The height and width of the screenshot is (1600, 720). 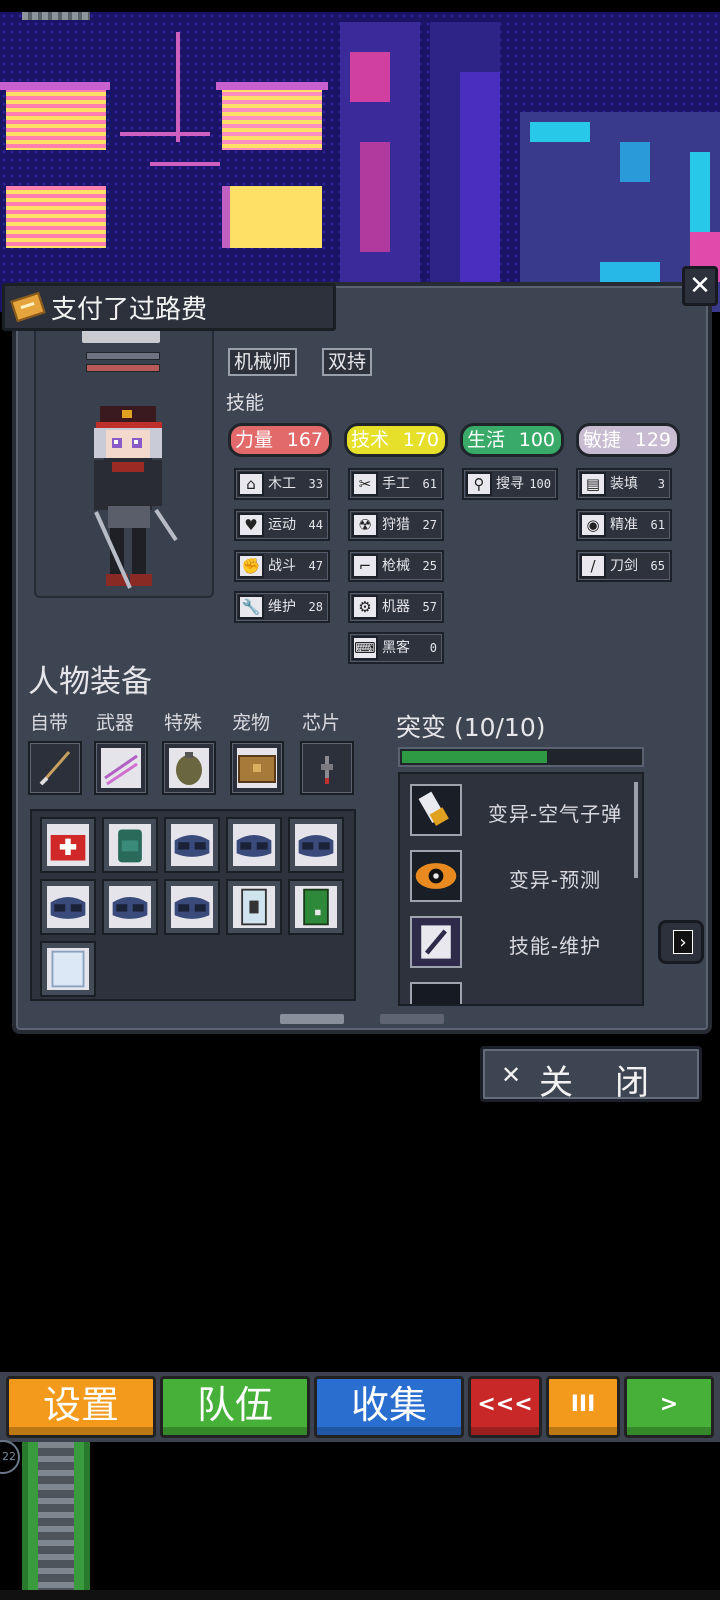 I want to click on fist-icon: ✊, so click(x=251, y=566).